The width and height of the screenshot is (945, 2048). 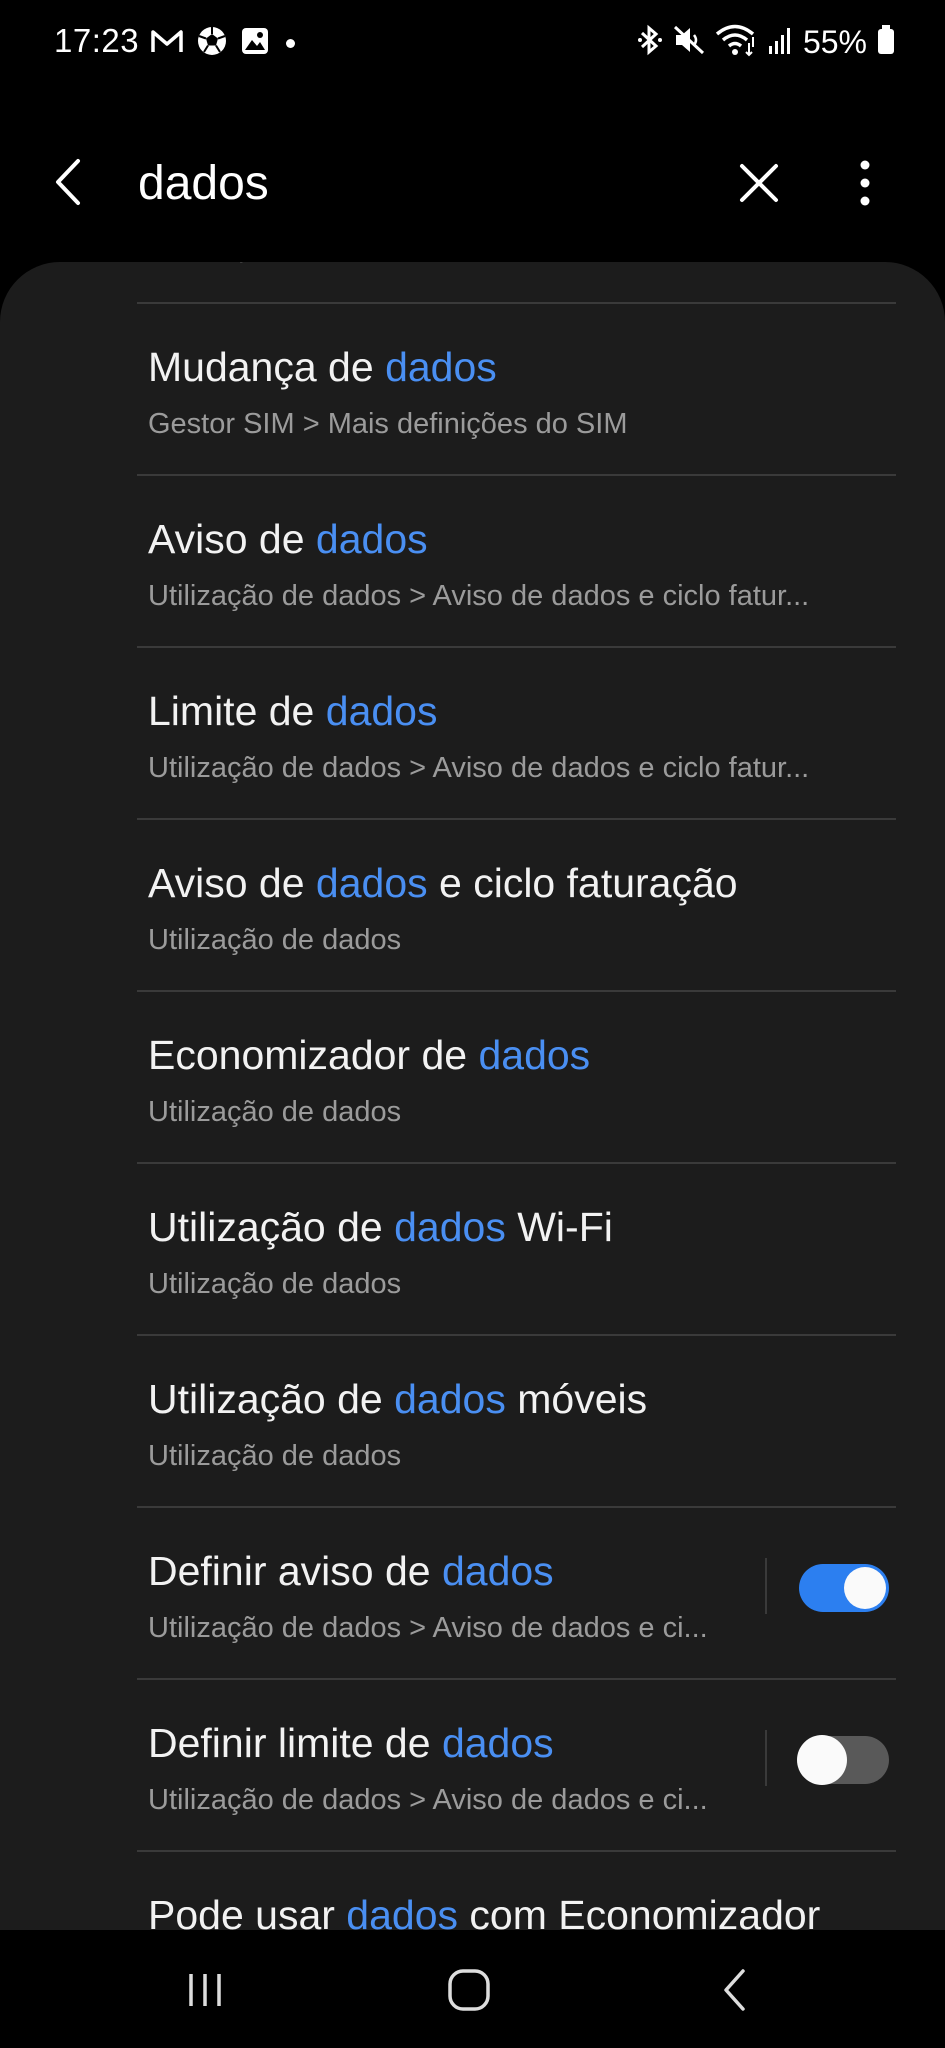 What do you see at coordinates (247, 1911) in the screenshot?
I see `result-title-text: Pode usar` at bounding box center [247, 1911].